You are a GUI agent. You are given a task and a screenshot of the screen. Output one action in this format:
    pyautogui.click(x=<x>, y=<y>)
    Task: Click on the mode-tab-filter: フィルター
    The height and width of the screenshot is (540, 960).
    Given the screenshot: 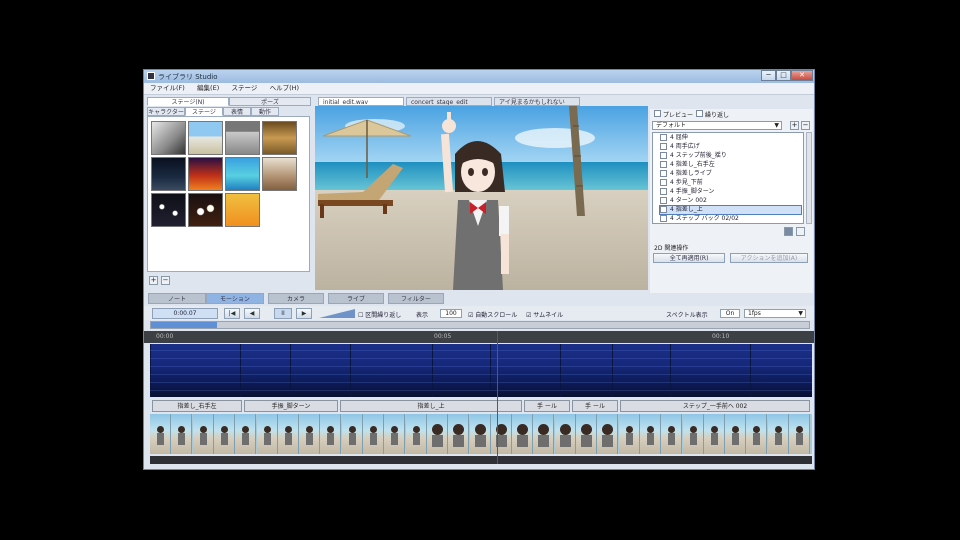 What is the action you would take?
    pyautogui.click(x=416, y=298)
    